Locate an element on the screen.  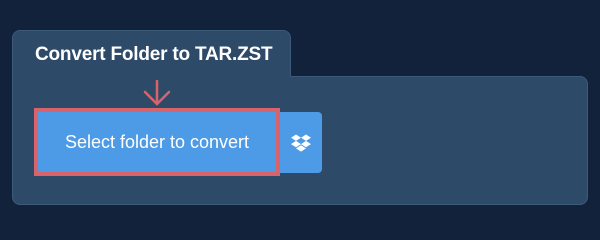
select-folder-button: Select folder to convert is located at coordinates (157, 142).